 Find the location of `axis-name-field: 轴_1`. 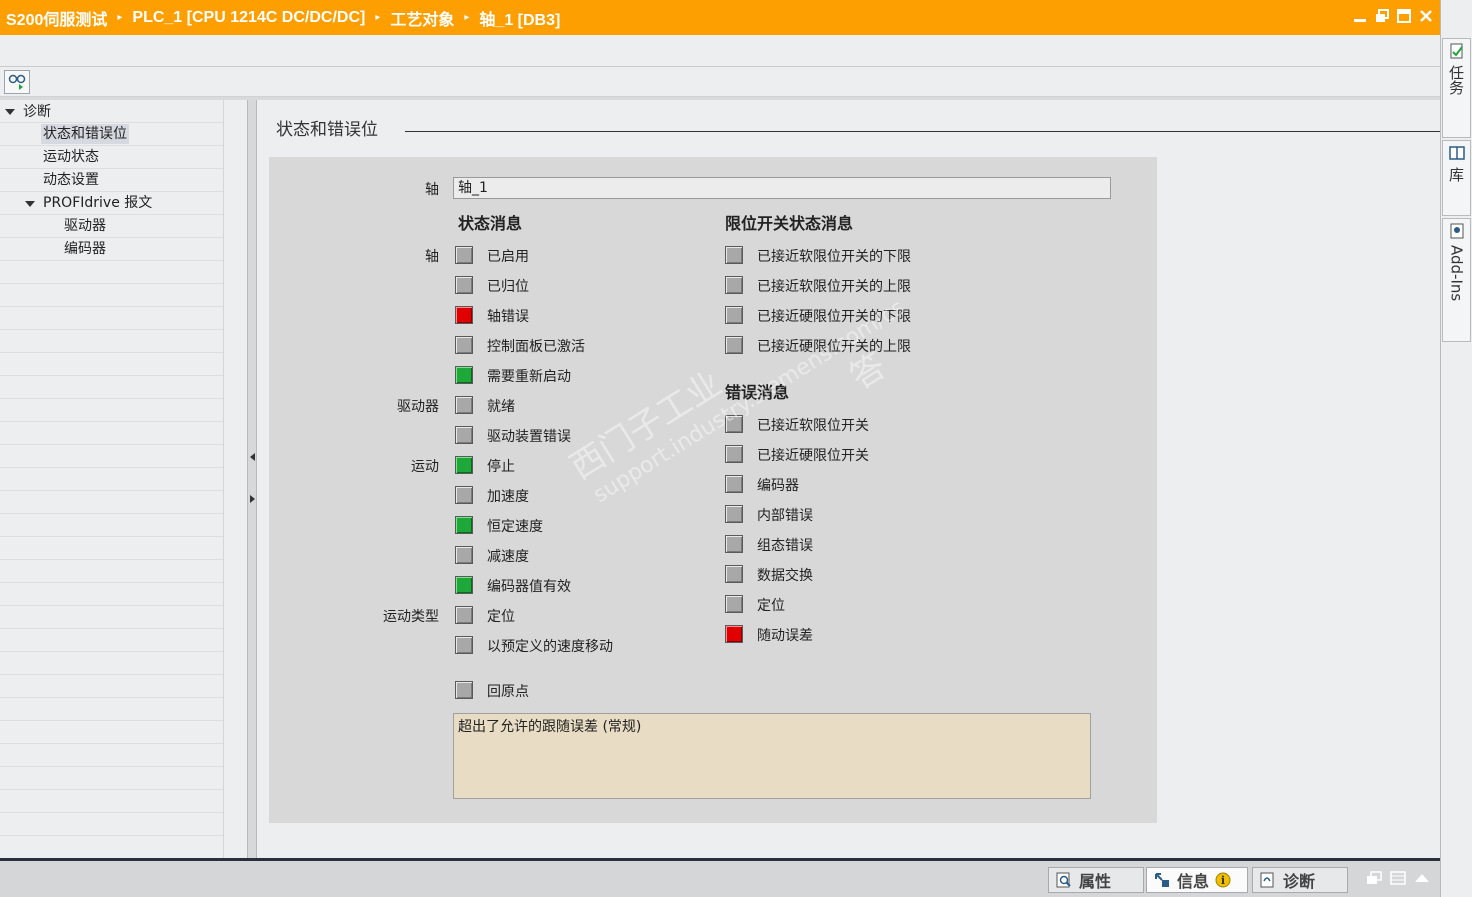

axis-name-field: 轴_1 is located at coordinates (782, 188).